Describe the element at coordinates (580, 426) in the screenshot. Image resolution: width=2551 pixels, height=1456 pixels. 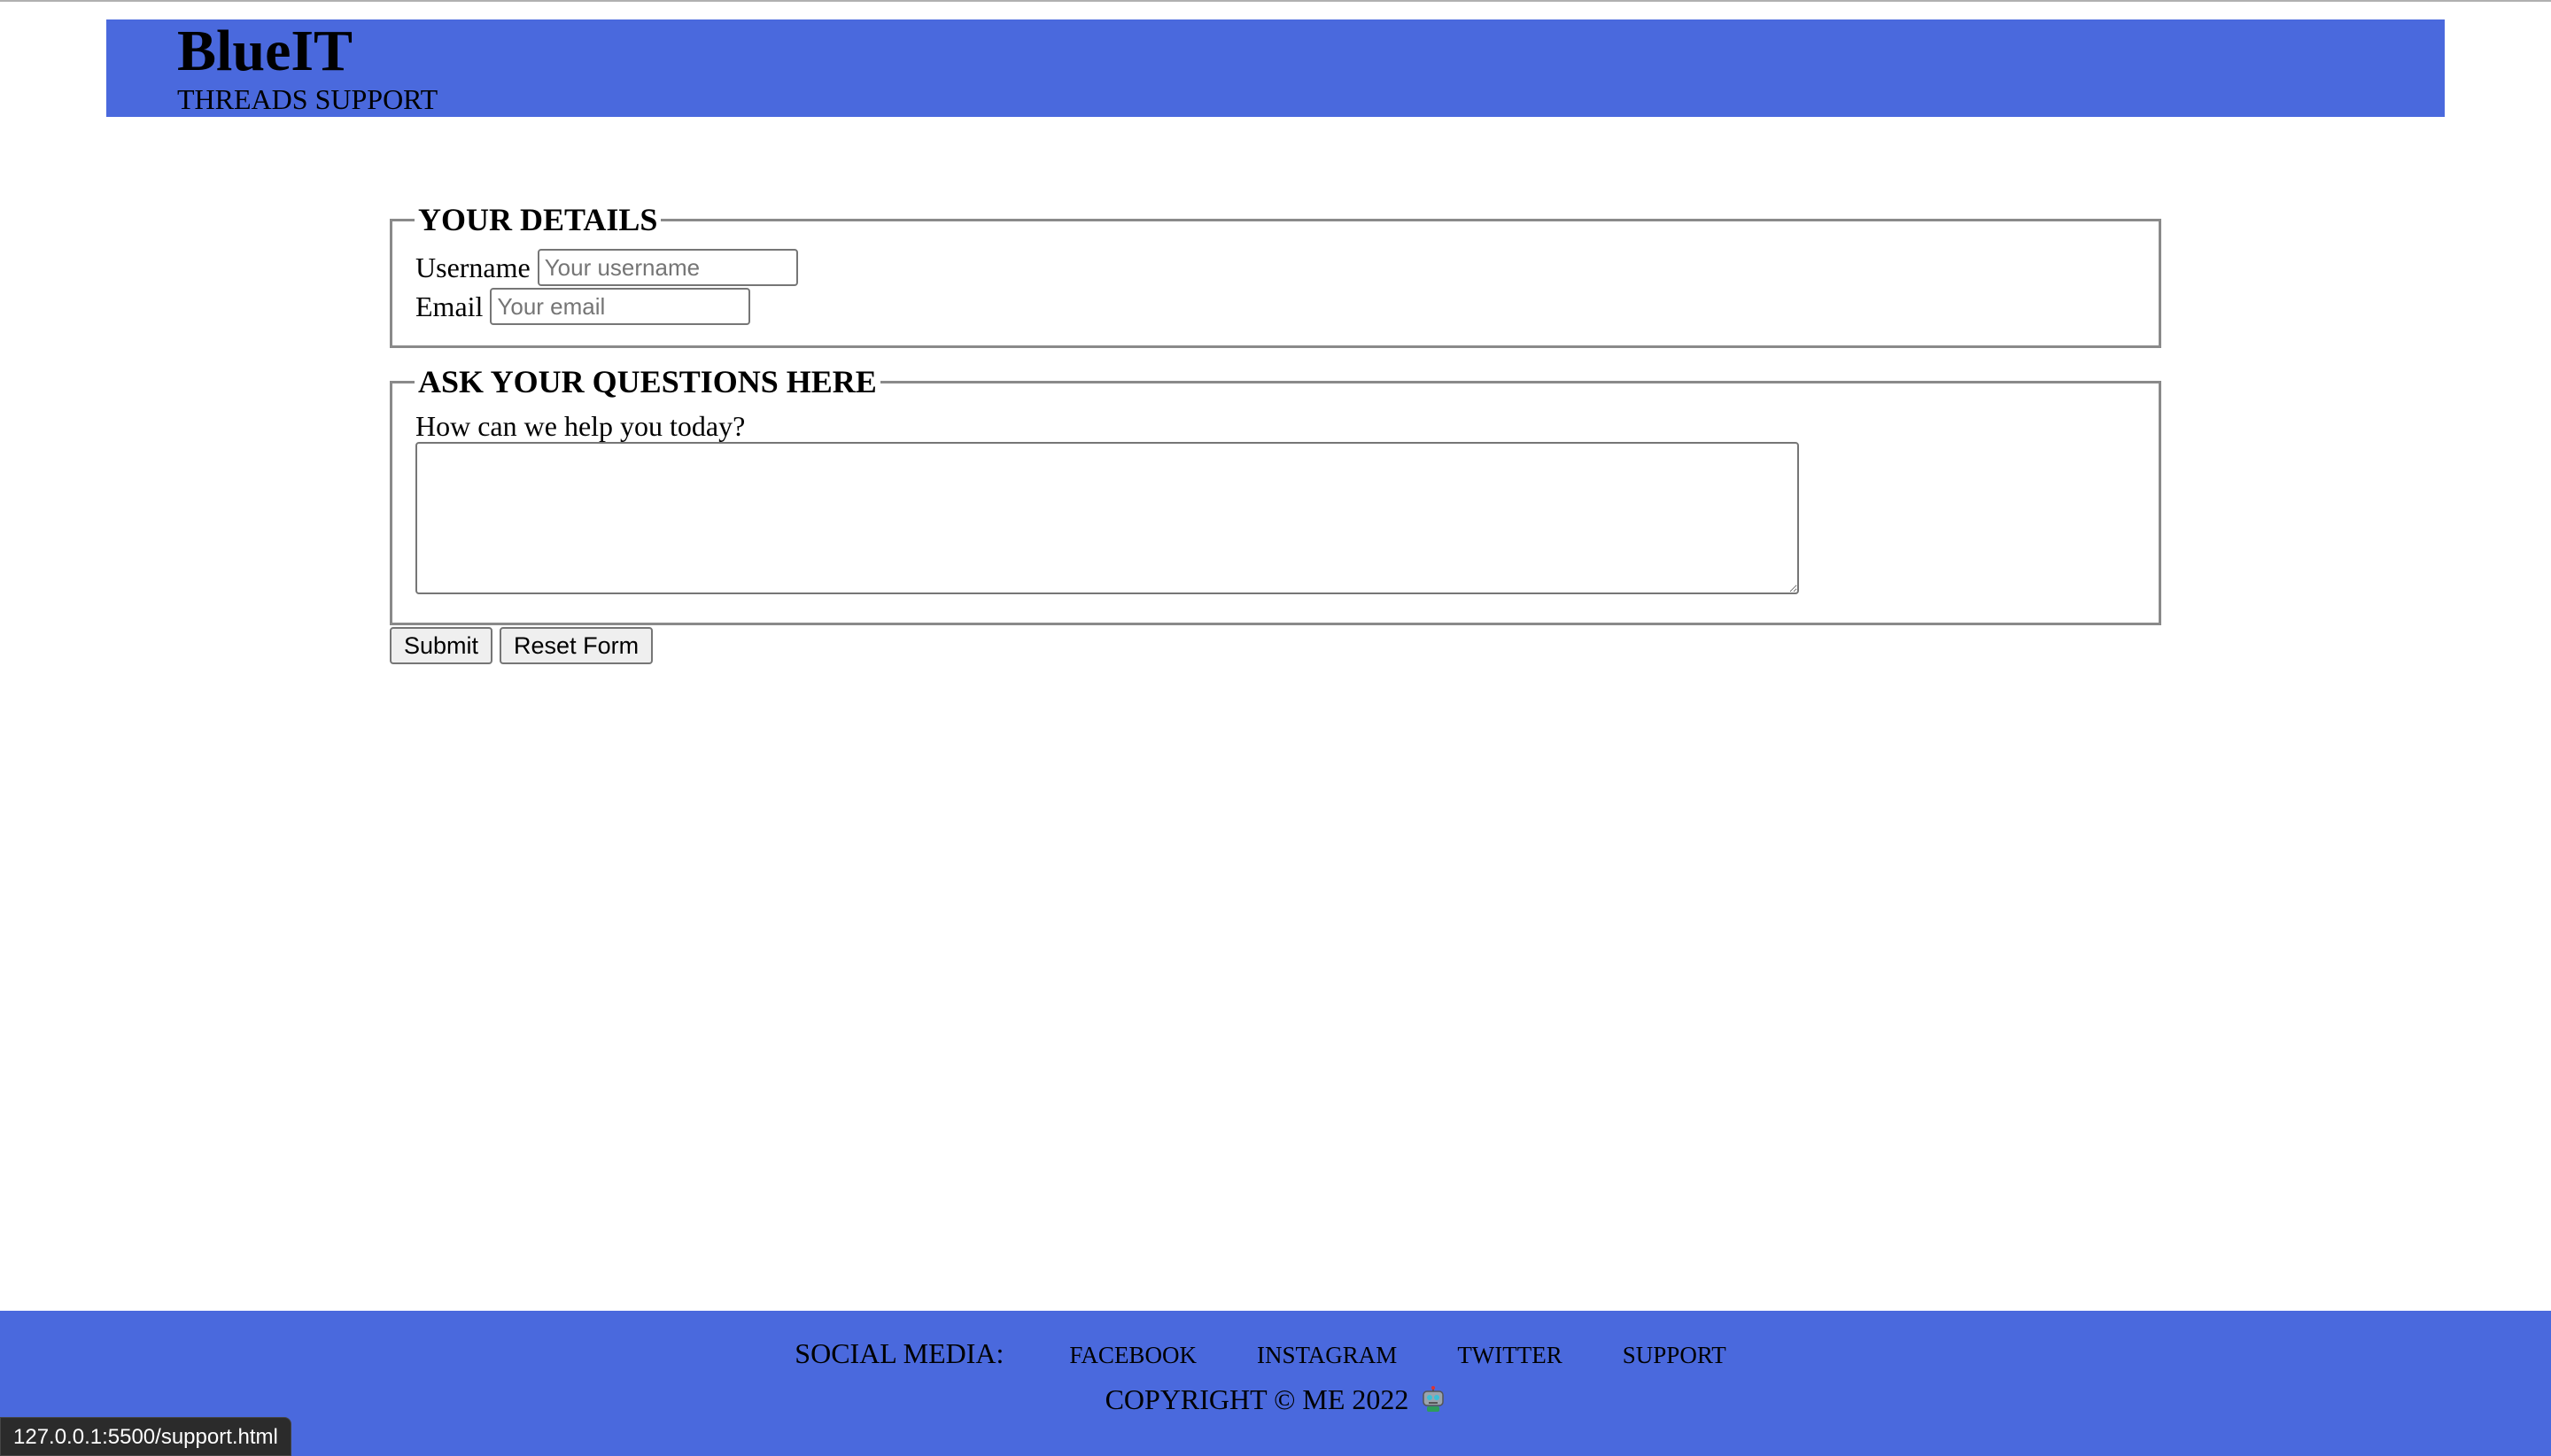
I see `help-label: How can we help you today?` at that location.